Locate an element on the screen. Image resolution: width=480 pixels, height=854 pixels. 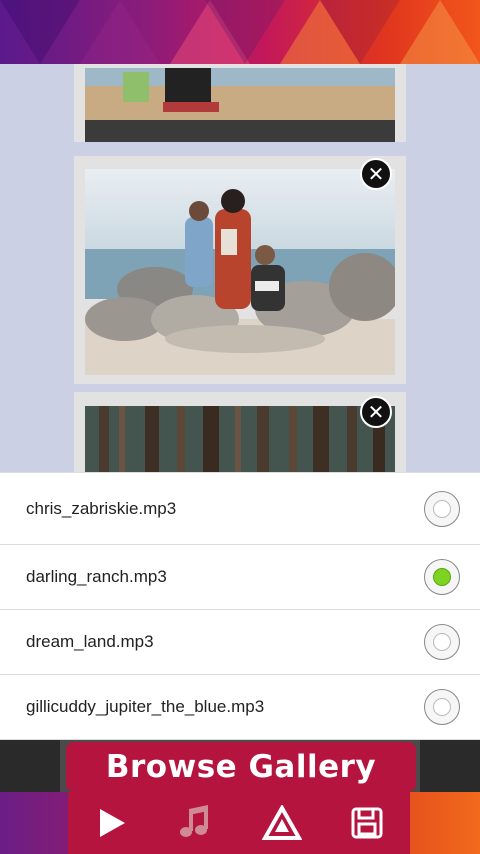
play-icon is located at coordinates (112, 823).